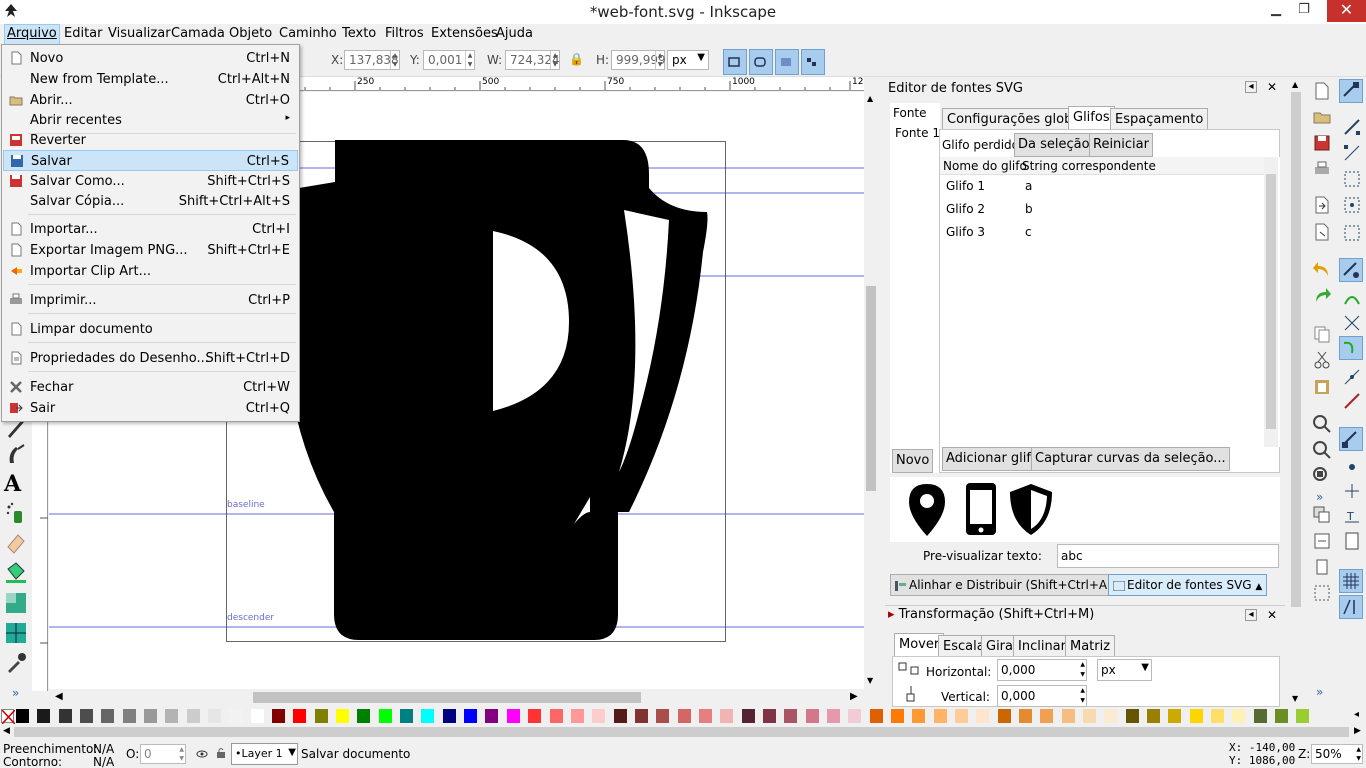 This screenshot has height=768, width=1366. I want to click on pen-tool-icon, so click(16, 455).